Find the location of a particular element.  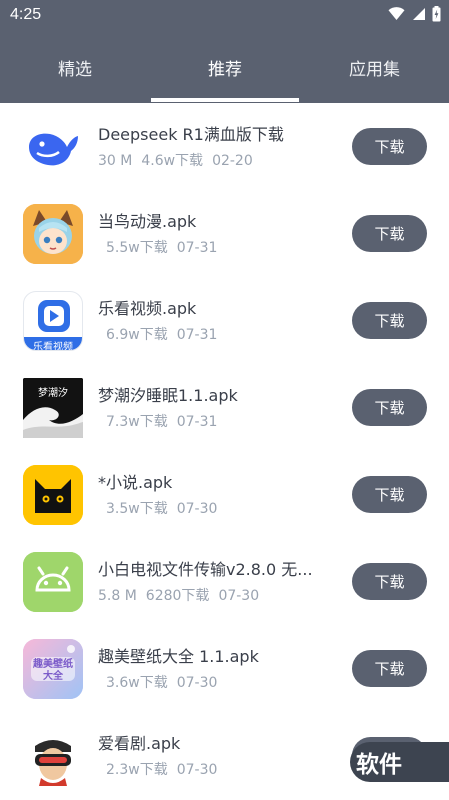

app-name: 梦潮汐睡眠1.1.apk is located at coordinates (214, 394).